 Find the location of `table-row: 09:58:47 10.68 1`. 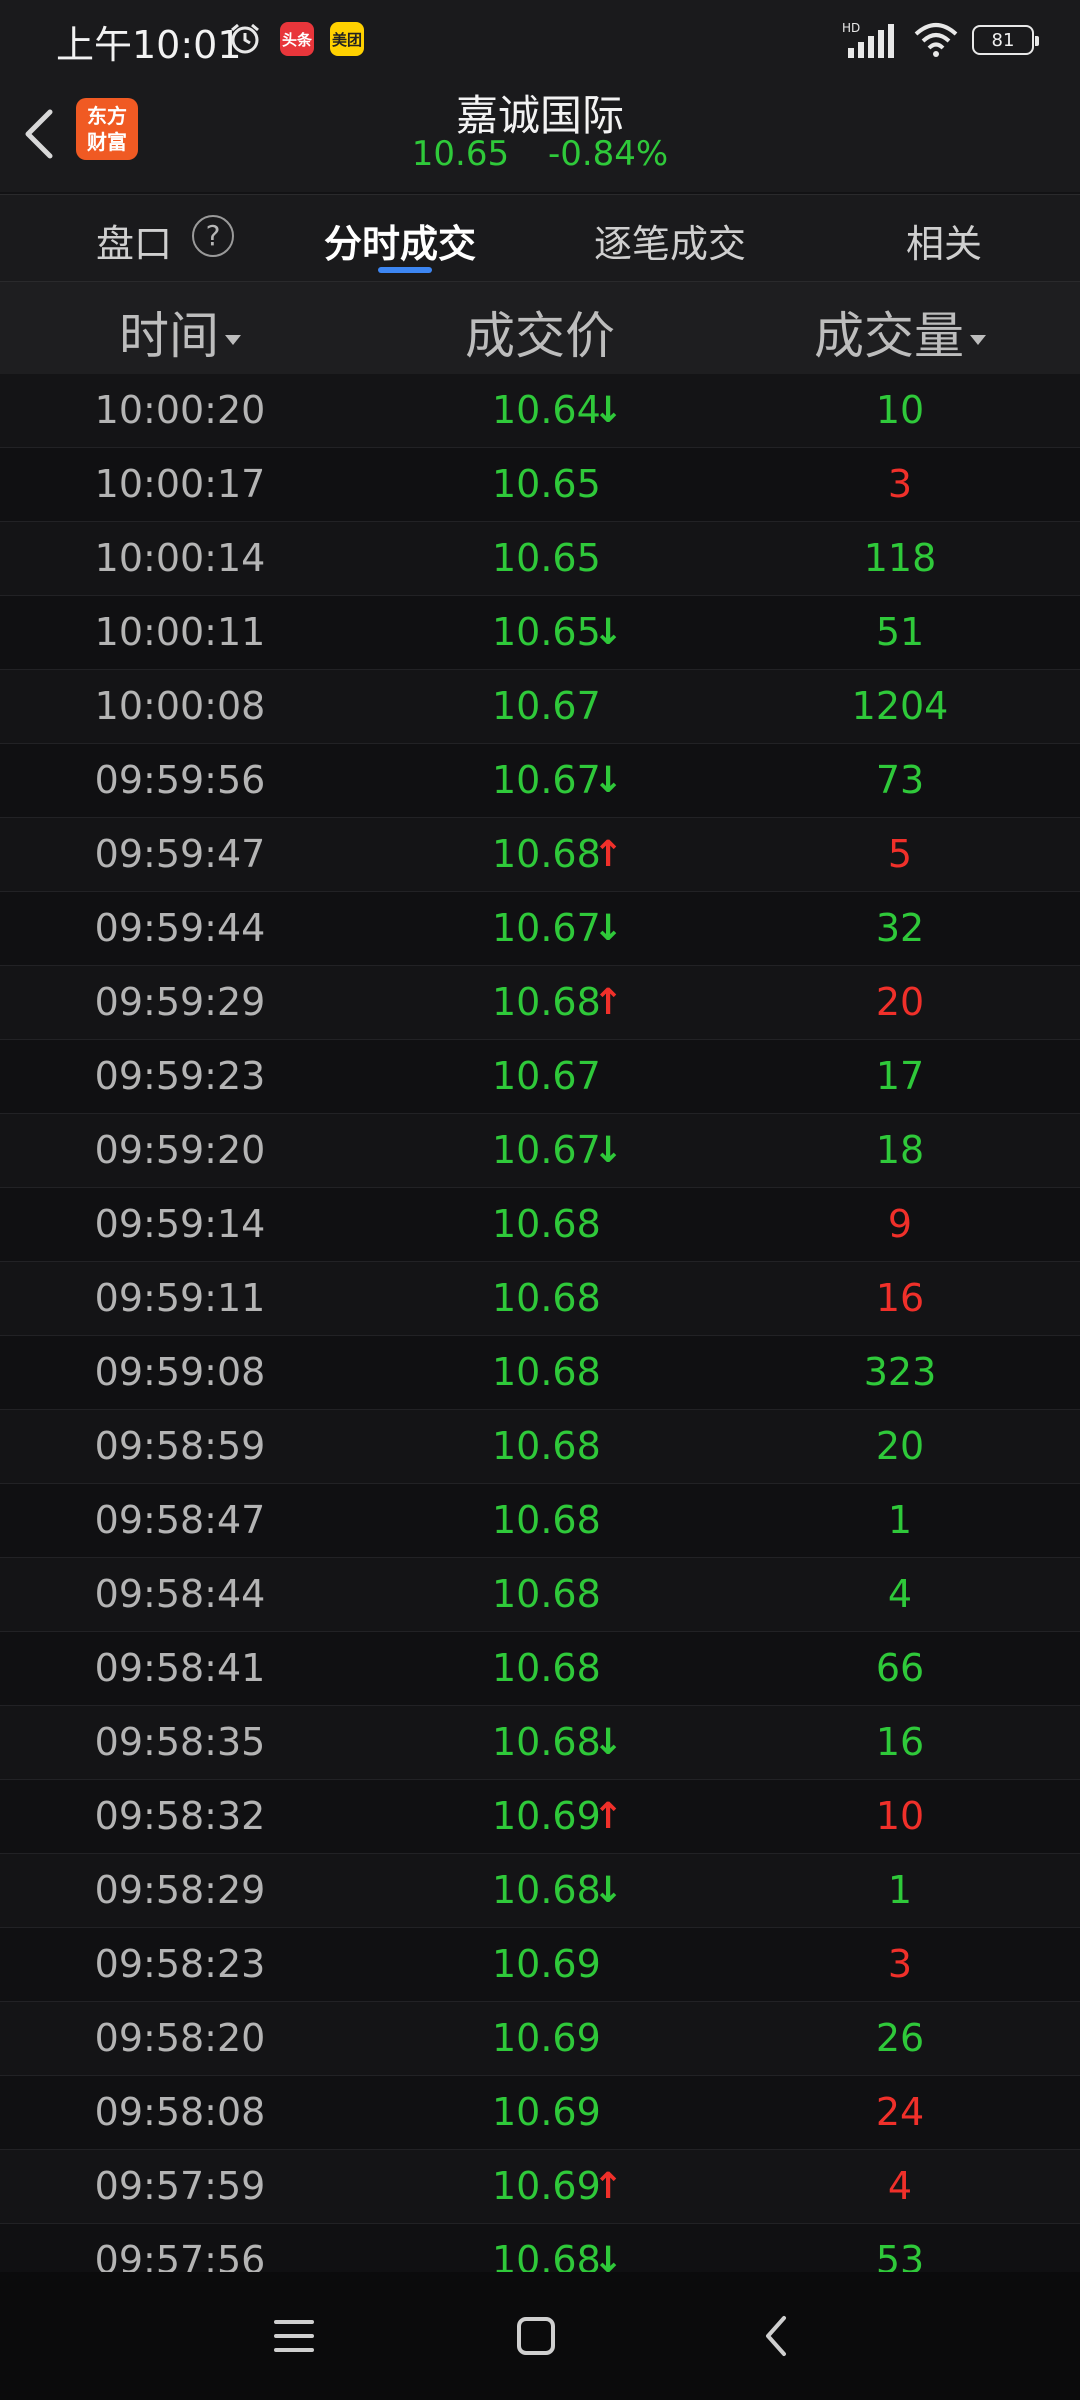

table-row: 09:58:47 10.68 1 is located at coordinates (540, 1521).